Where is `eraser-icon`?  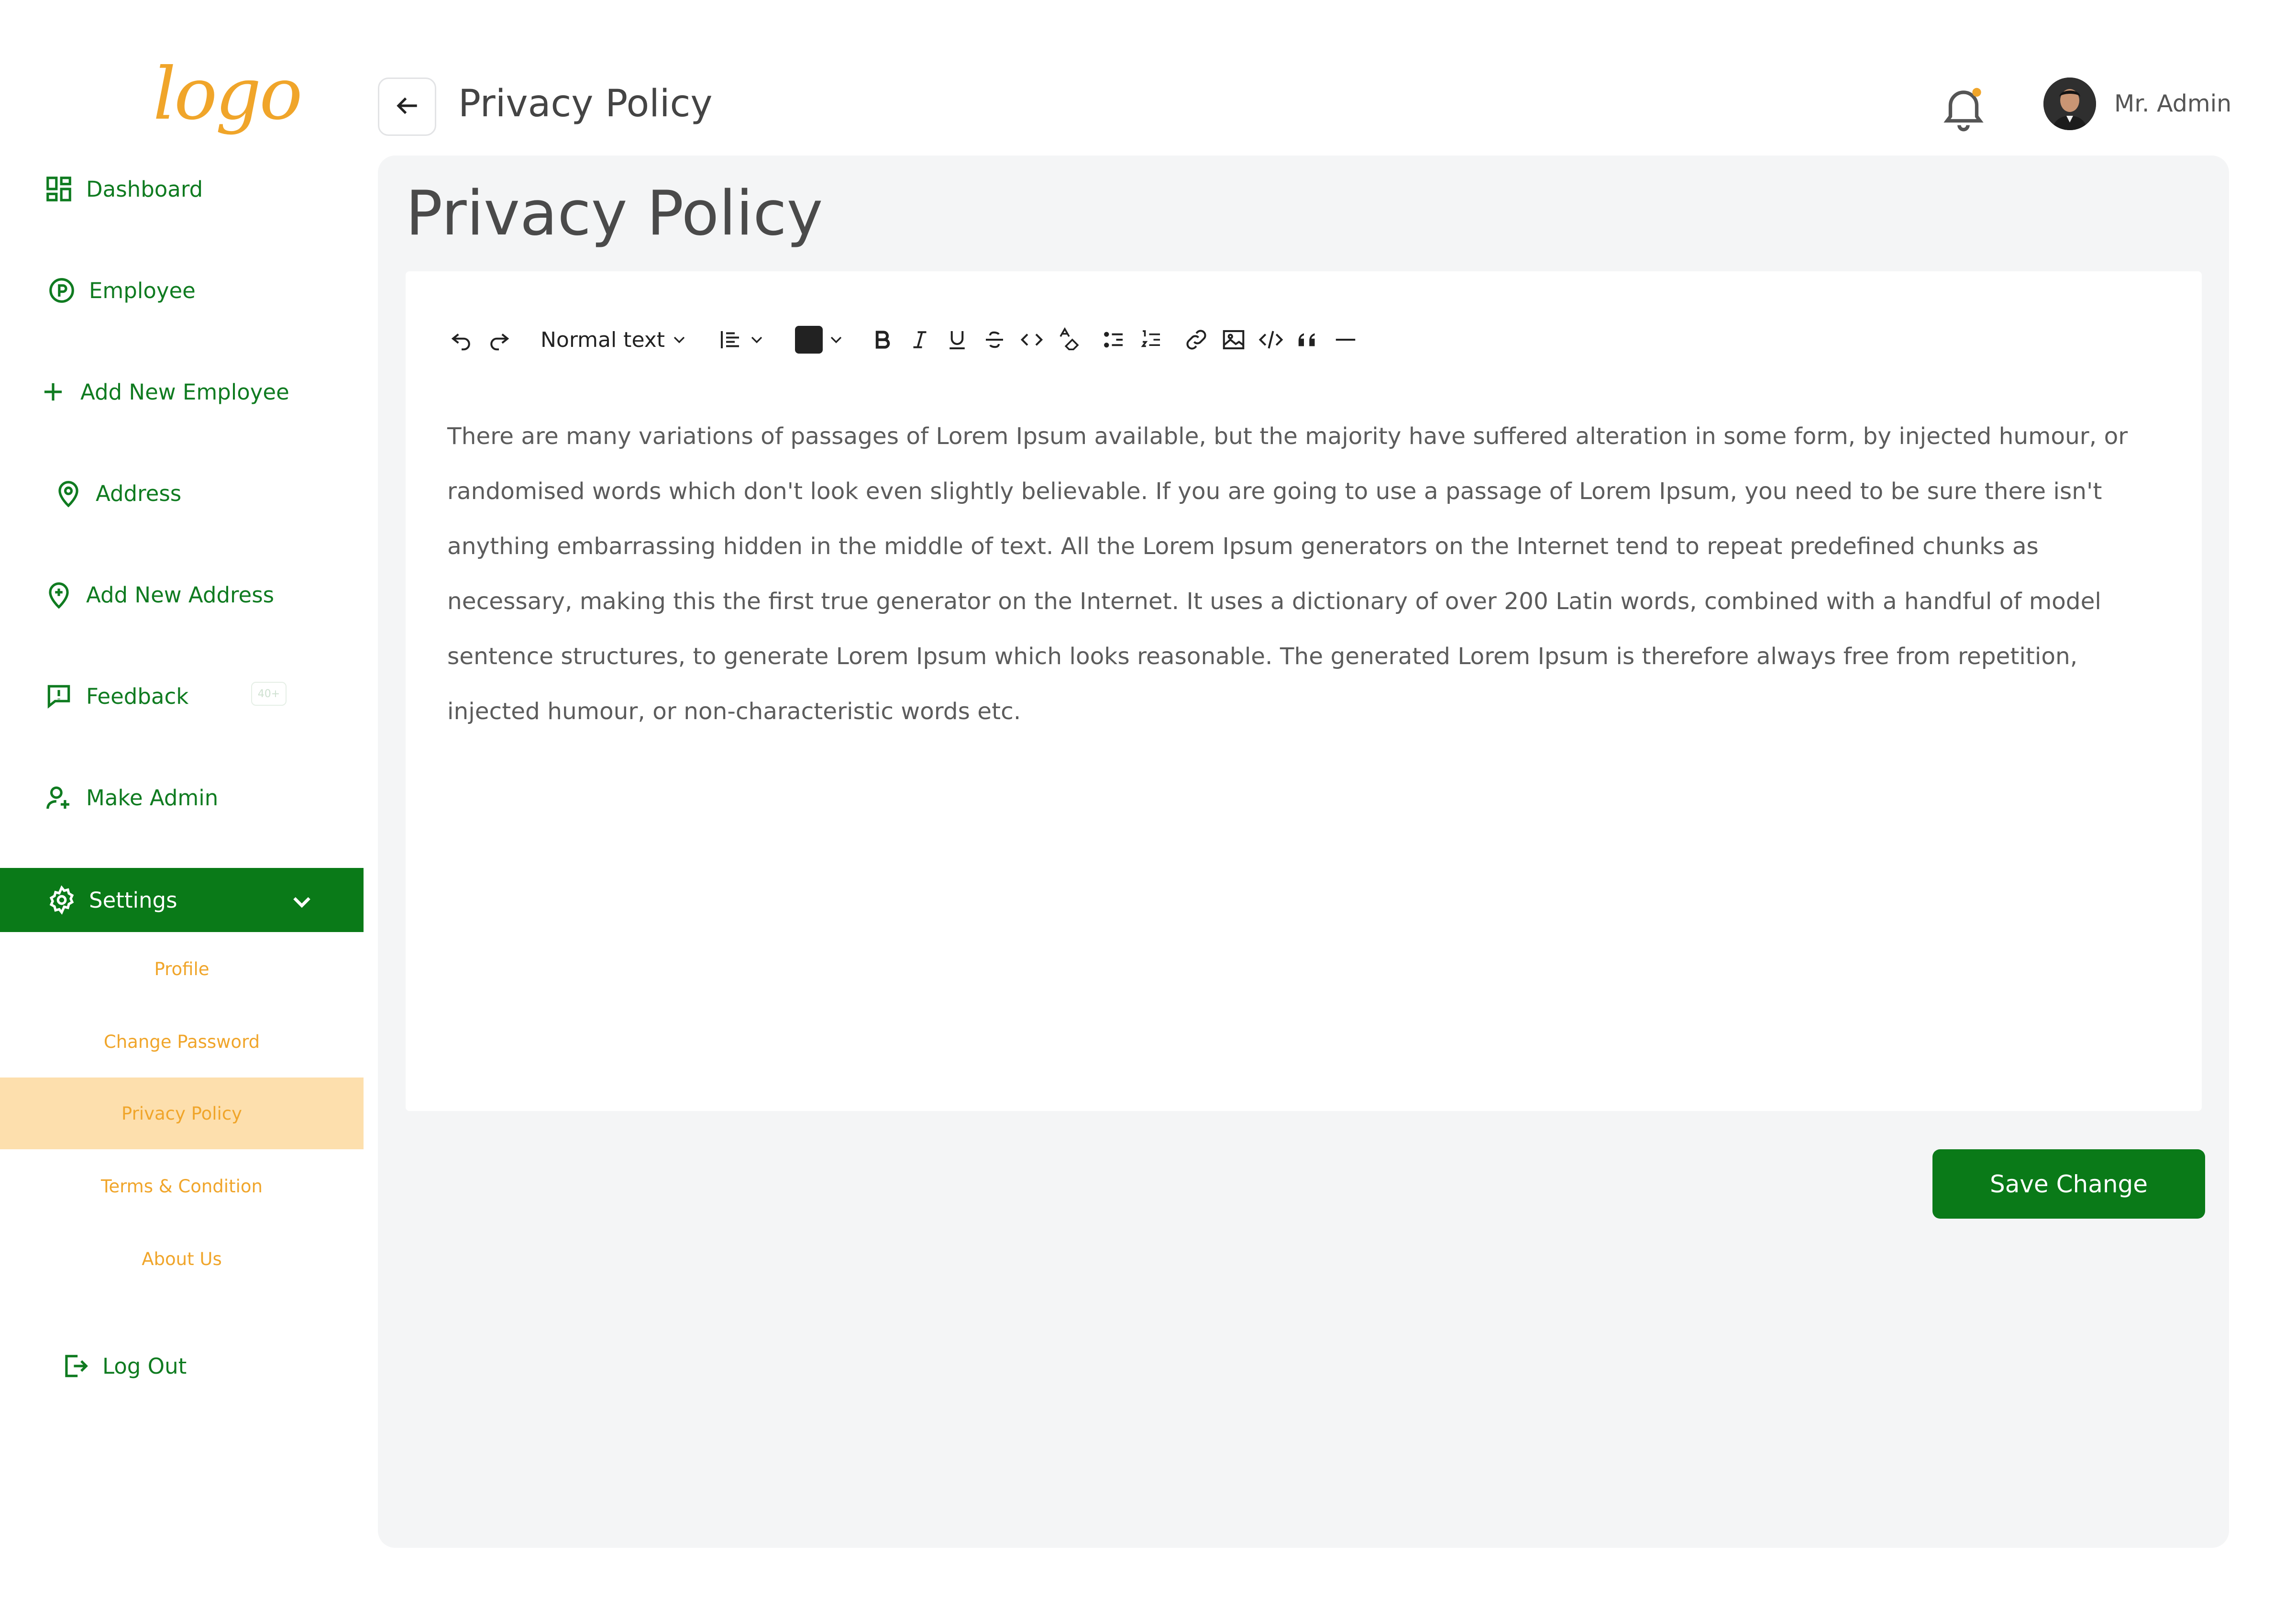
eraser-icon is located at coordinates (1069, 339).